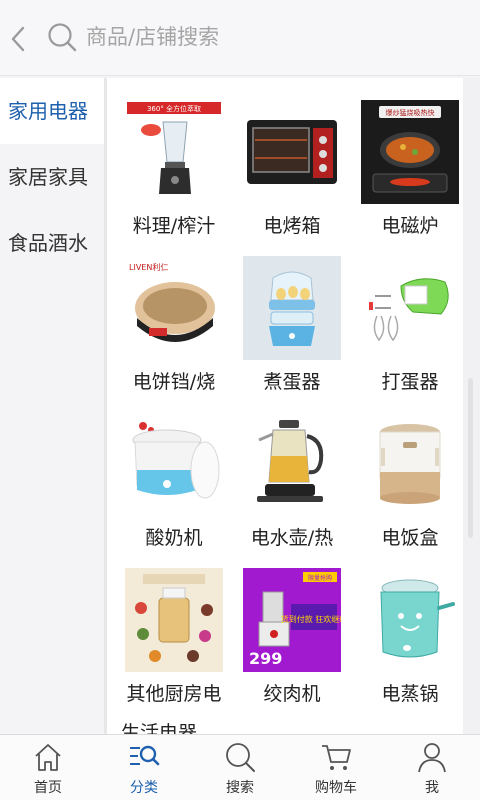 Image resolution: width=480 pixels, height=800 pixels. What do you see at coordinates (48, 757) in the screenshot?
I see `home-icon` at bounding box center [48, 757].